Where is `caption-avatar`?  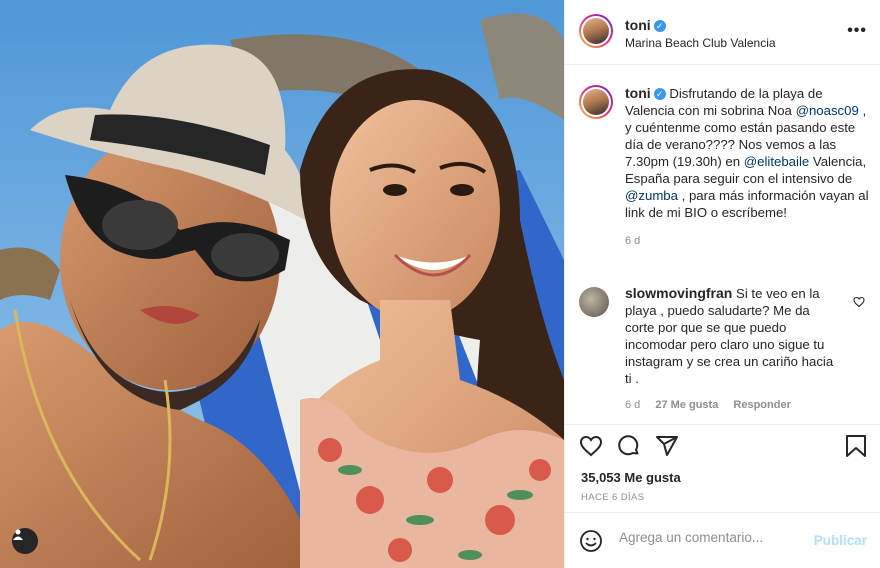 caption-avatar is located at coordinates (596, 102).